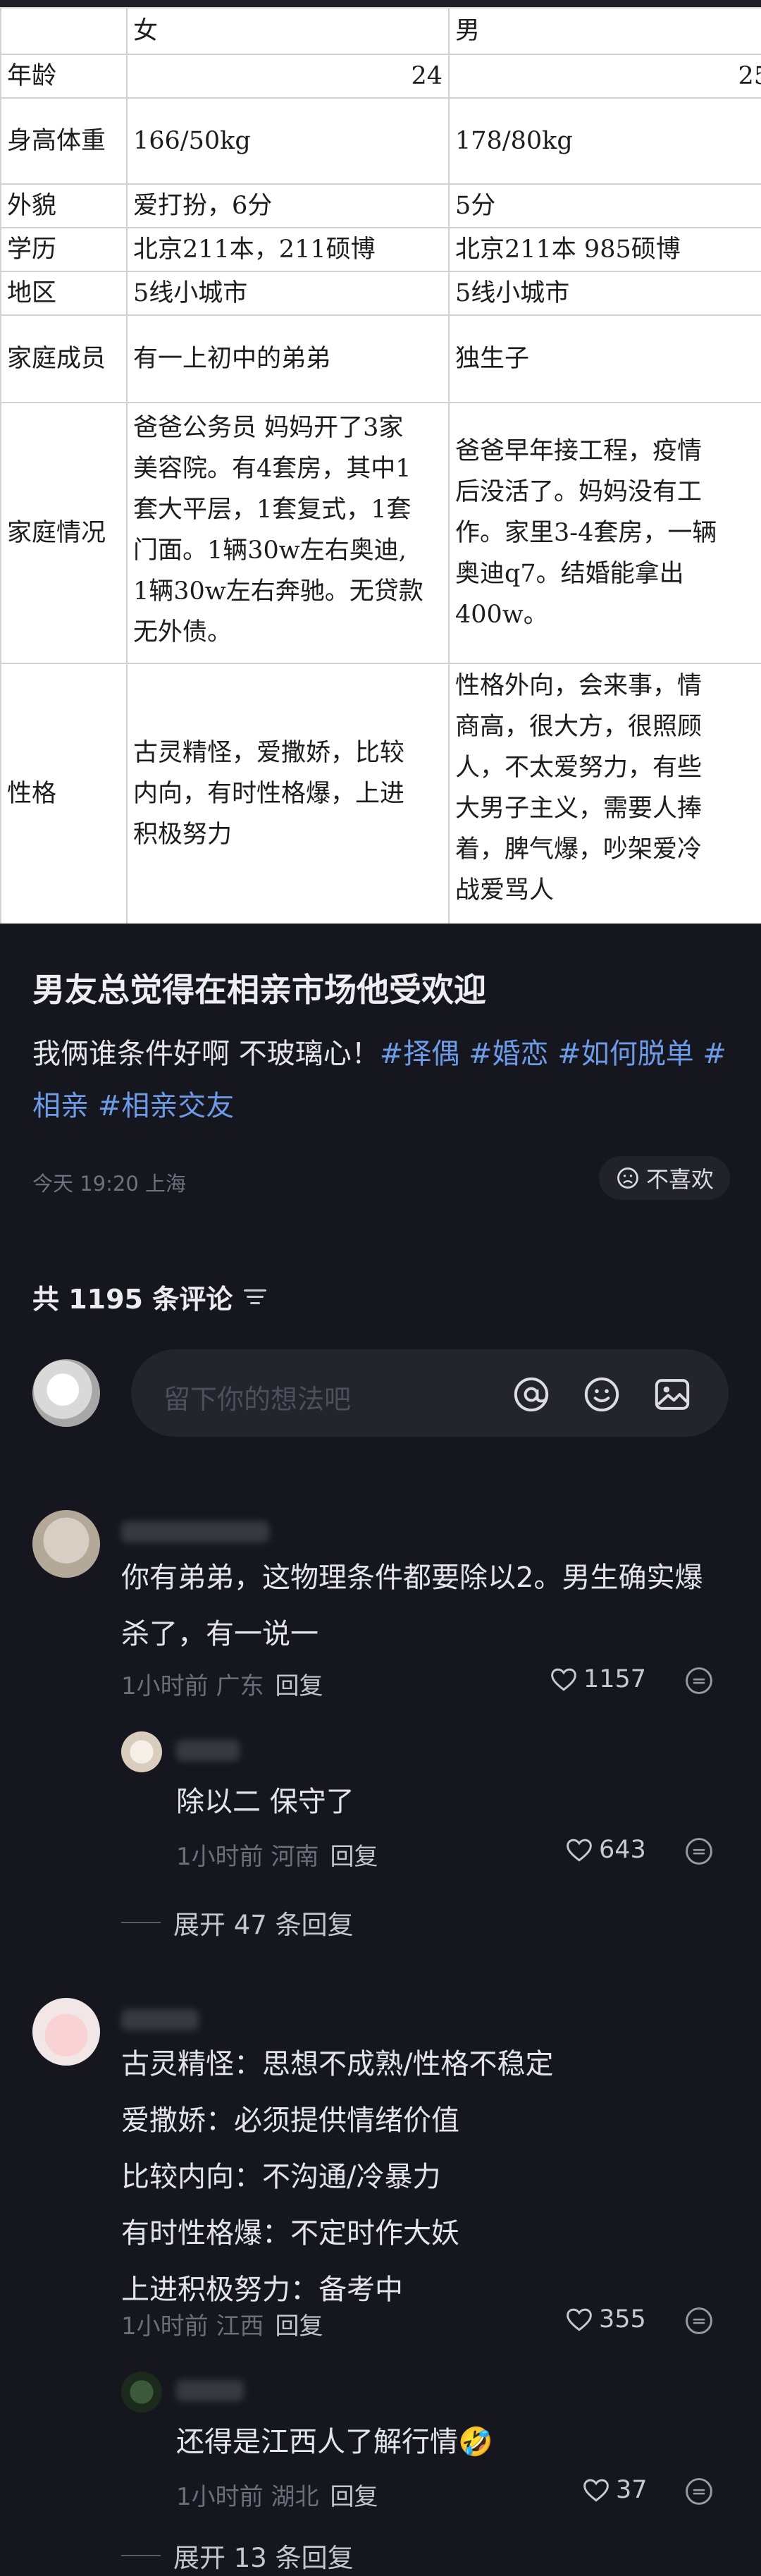 The image size is (761, 2576). What do you see at coordinates (237, 1922) in the screenshot?
I see `expand-replies-button: 展开 47 条回复` at bounding box center [237, 1922].